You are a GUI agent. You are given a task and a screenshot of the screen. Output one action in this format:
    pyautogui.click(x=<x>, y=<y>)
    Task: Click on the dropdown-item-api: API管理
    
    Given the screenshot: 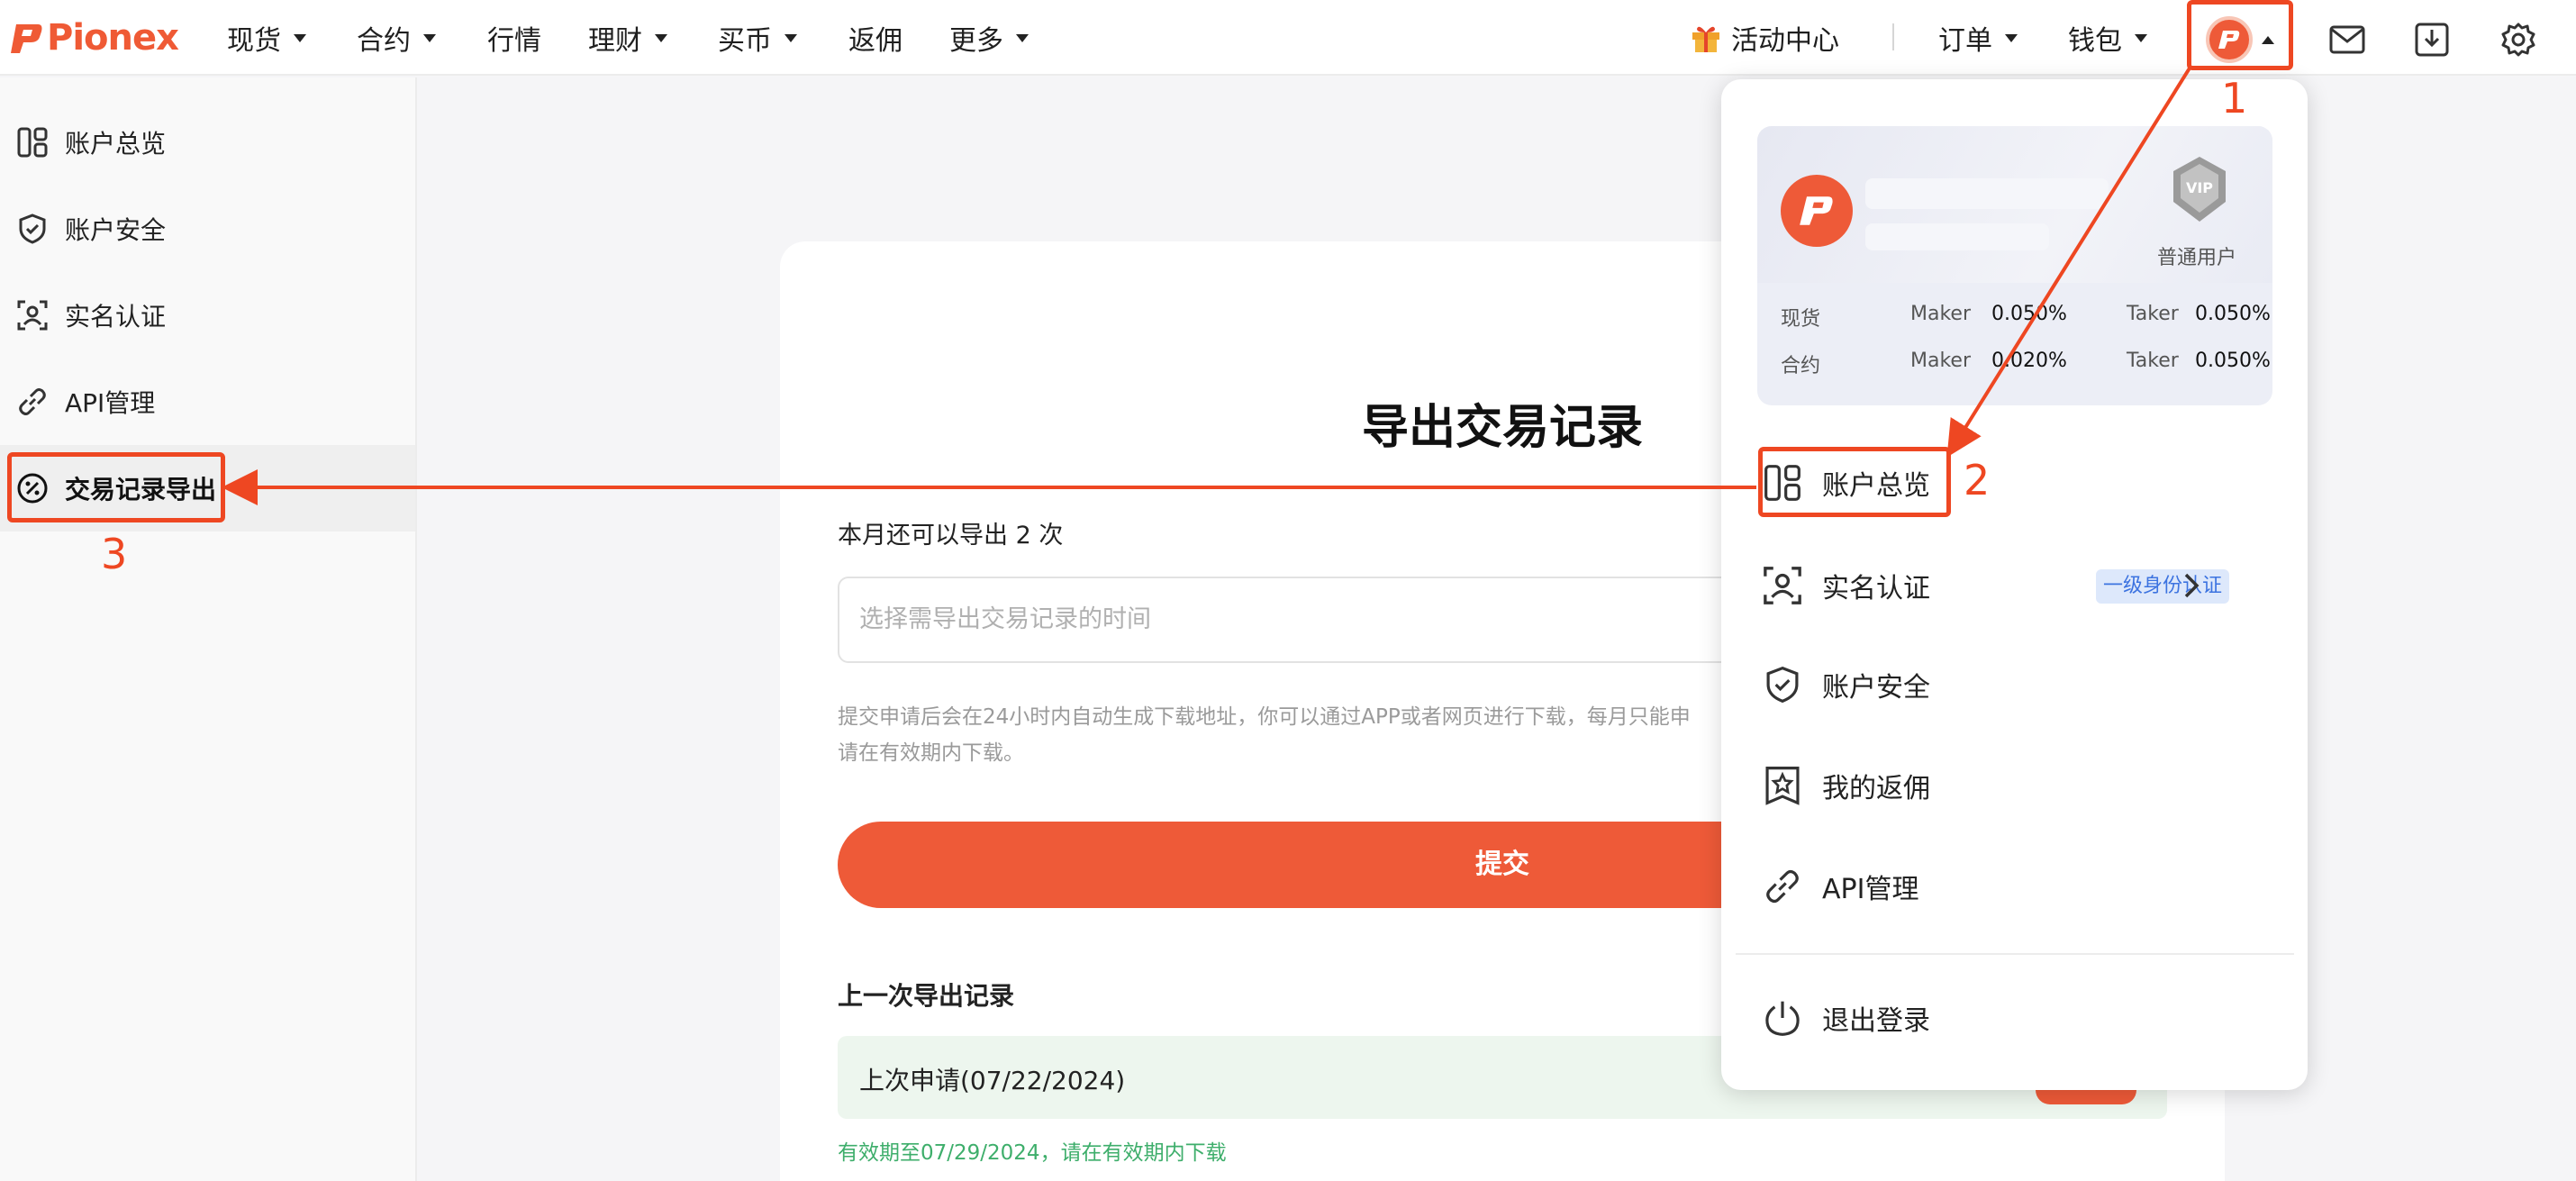 What is the action you would take?
    pyautogui.click(x=2022, y=886)
    